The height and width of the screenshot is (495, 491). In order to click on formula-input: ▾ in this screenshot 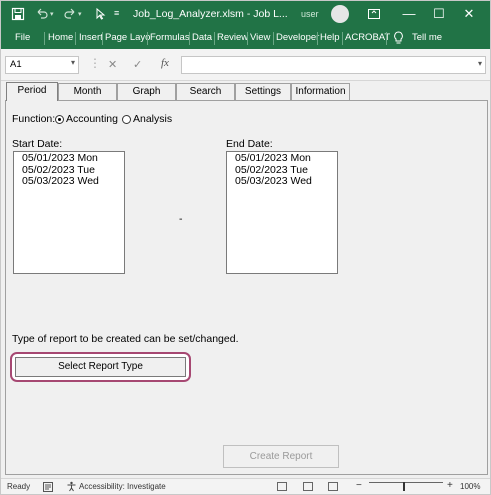, I will do `click(333, 65)`.